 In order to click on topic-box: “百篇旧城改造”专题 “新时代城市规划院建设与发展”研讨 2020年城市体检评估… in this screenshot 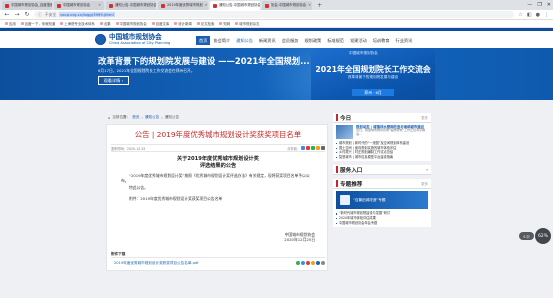, I will do `click(382, 208)`.